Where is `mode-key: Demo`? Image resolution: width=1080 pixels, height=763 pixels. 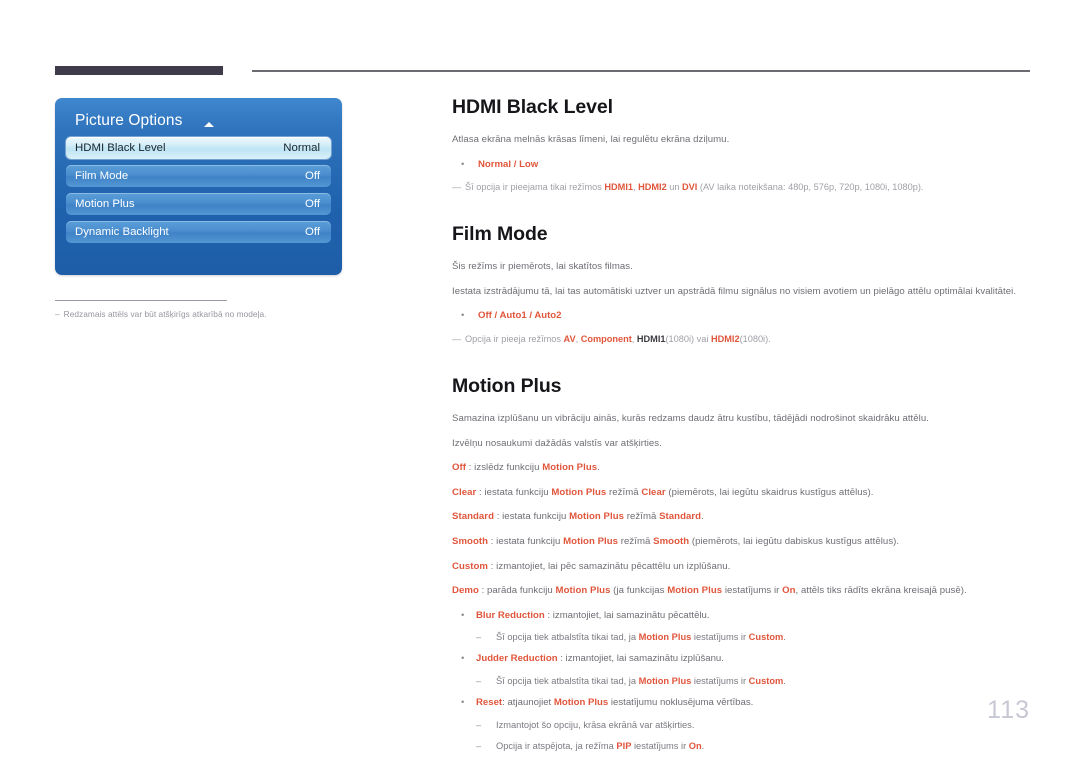
mode-key: Demo is located at coordinates (465, 591).